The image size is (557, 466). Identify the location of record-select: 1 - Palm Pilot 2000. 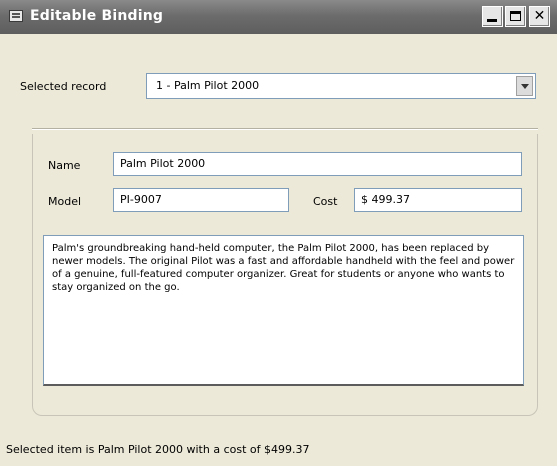
(341, 86).